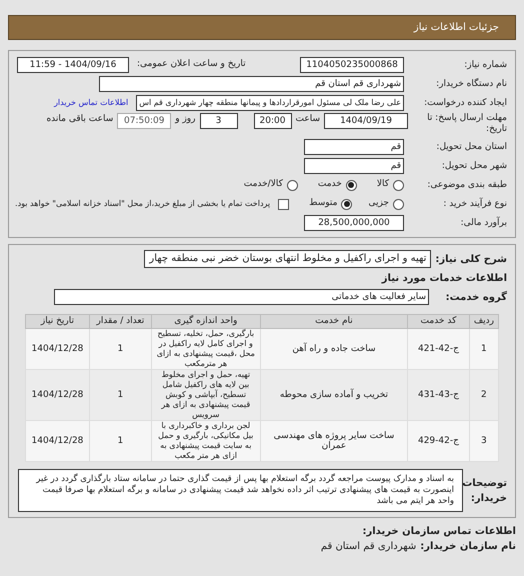  What do you see at coordinates (366, 121) in the screenshot?
I see `text-field: 1404/09/19` at bounding box center [366, 121].